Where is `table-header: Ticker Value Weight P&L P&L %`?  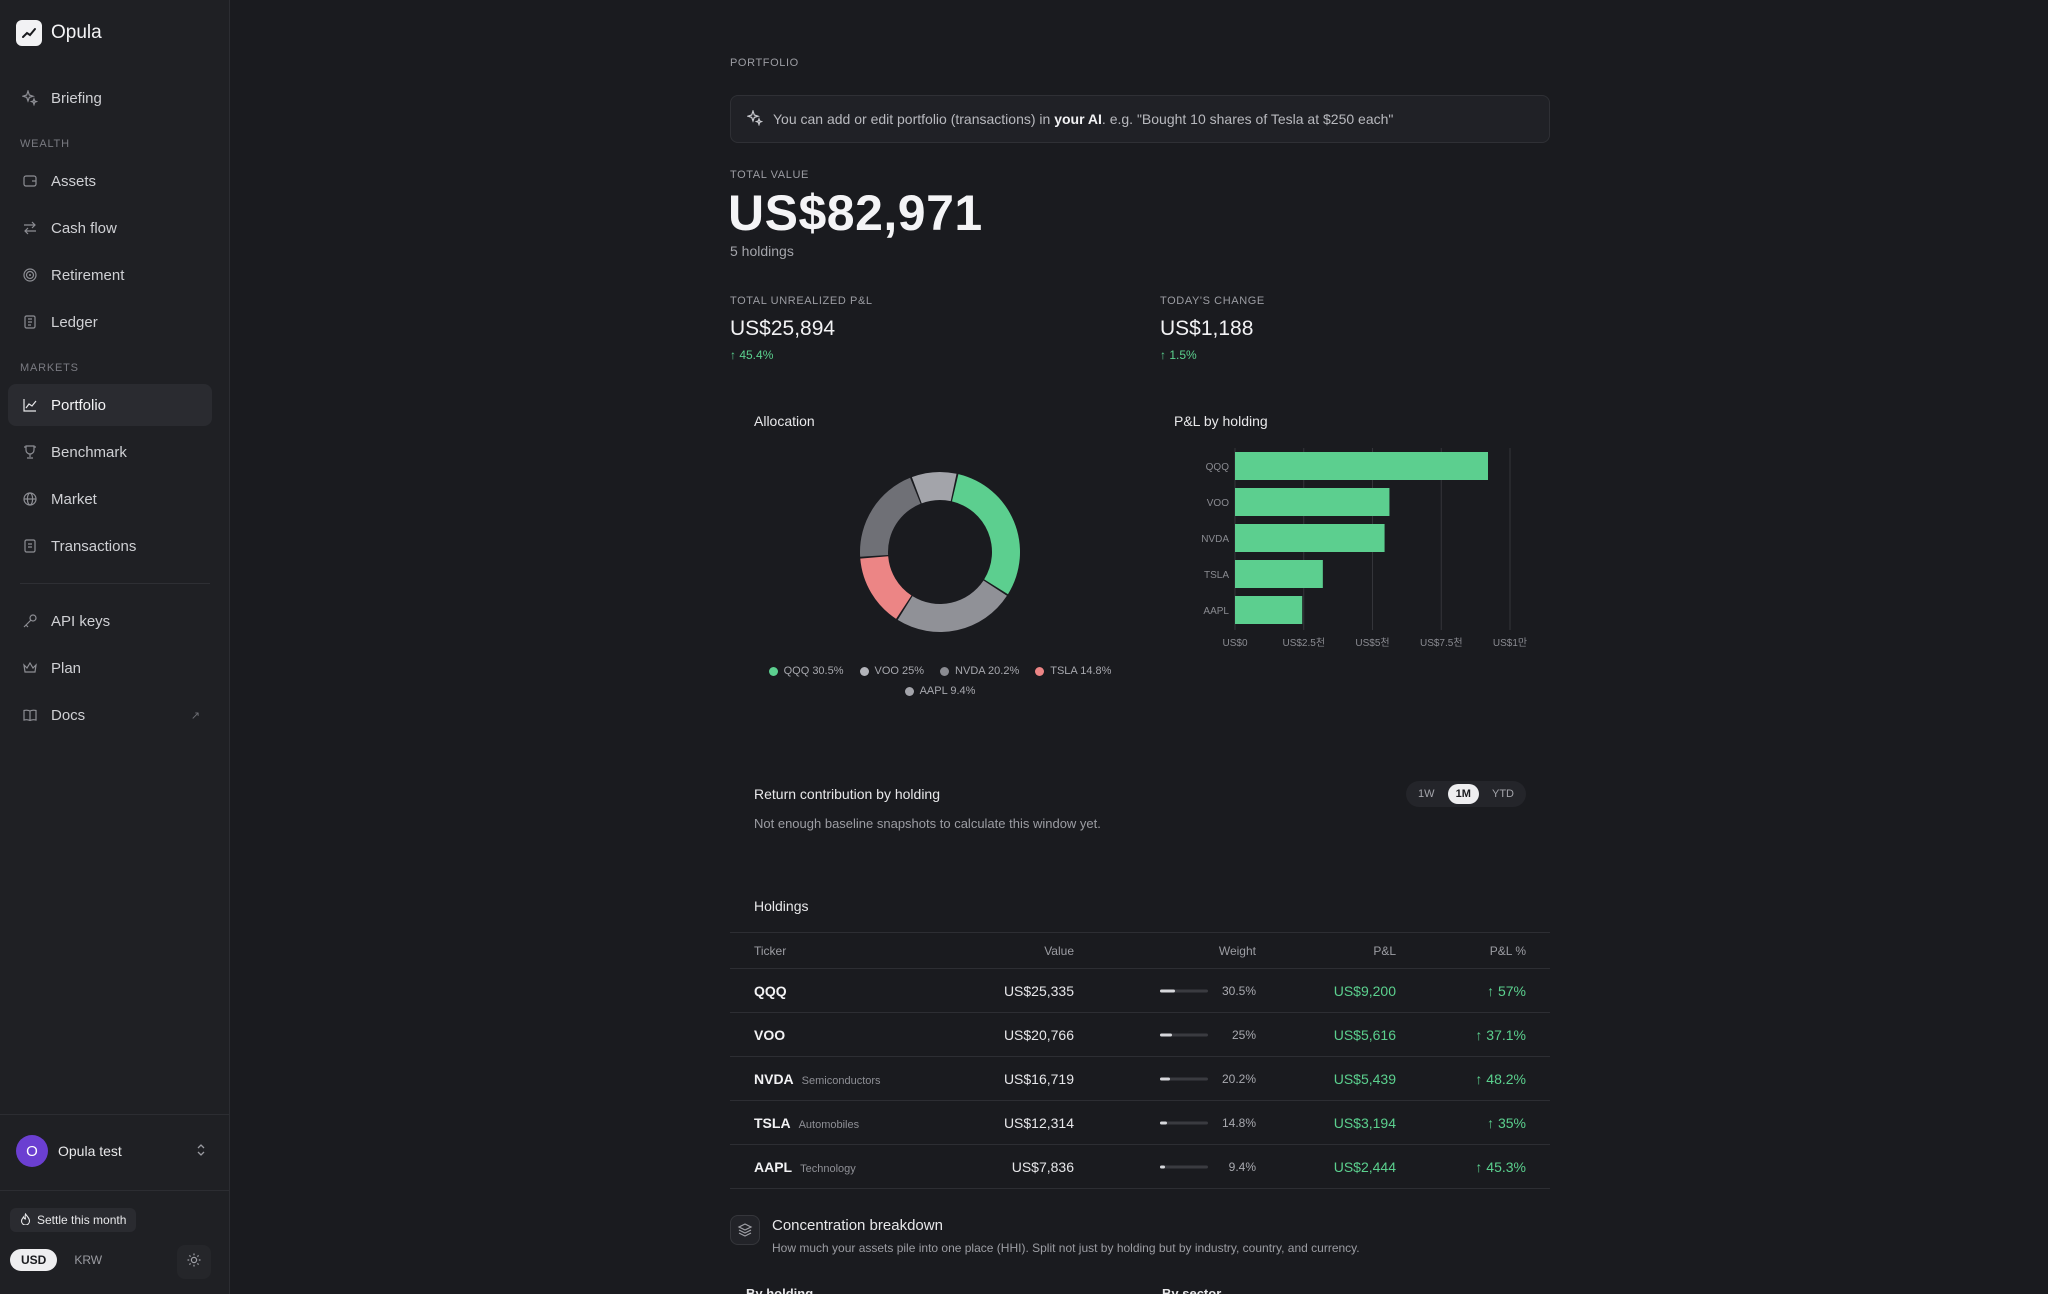
table-header: Ticker Value Weight P&L P&L % is located at coordinates (1140, 950).